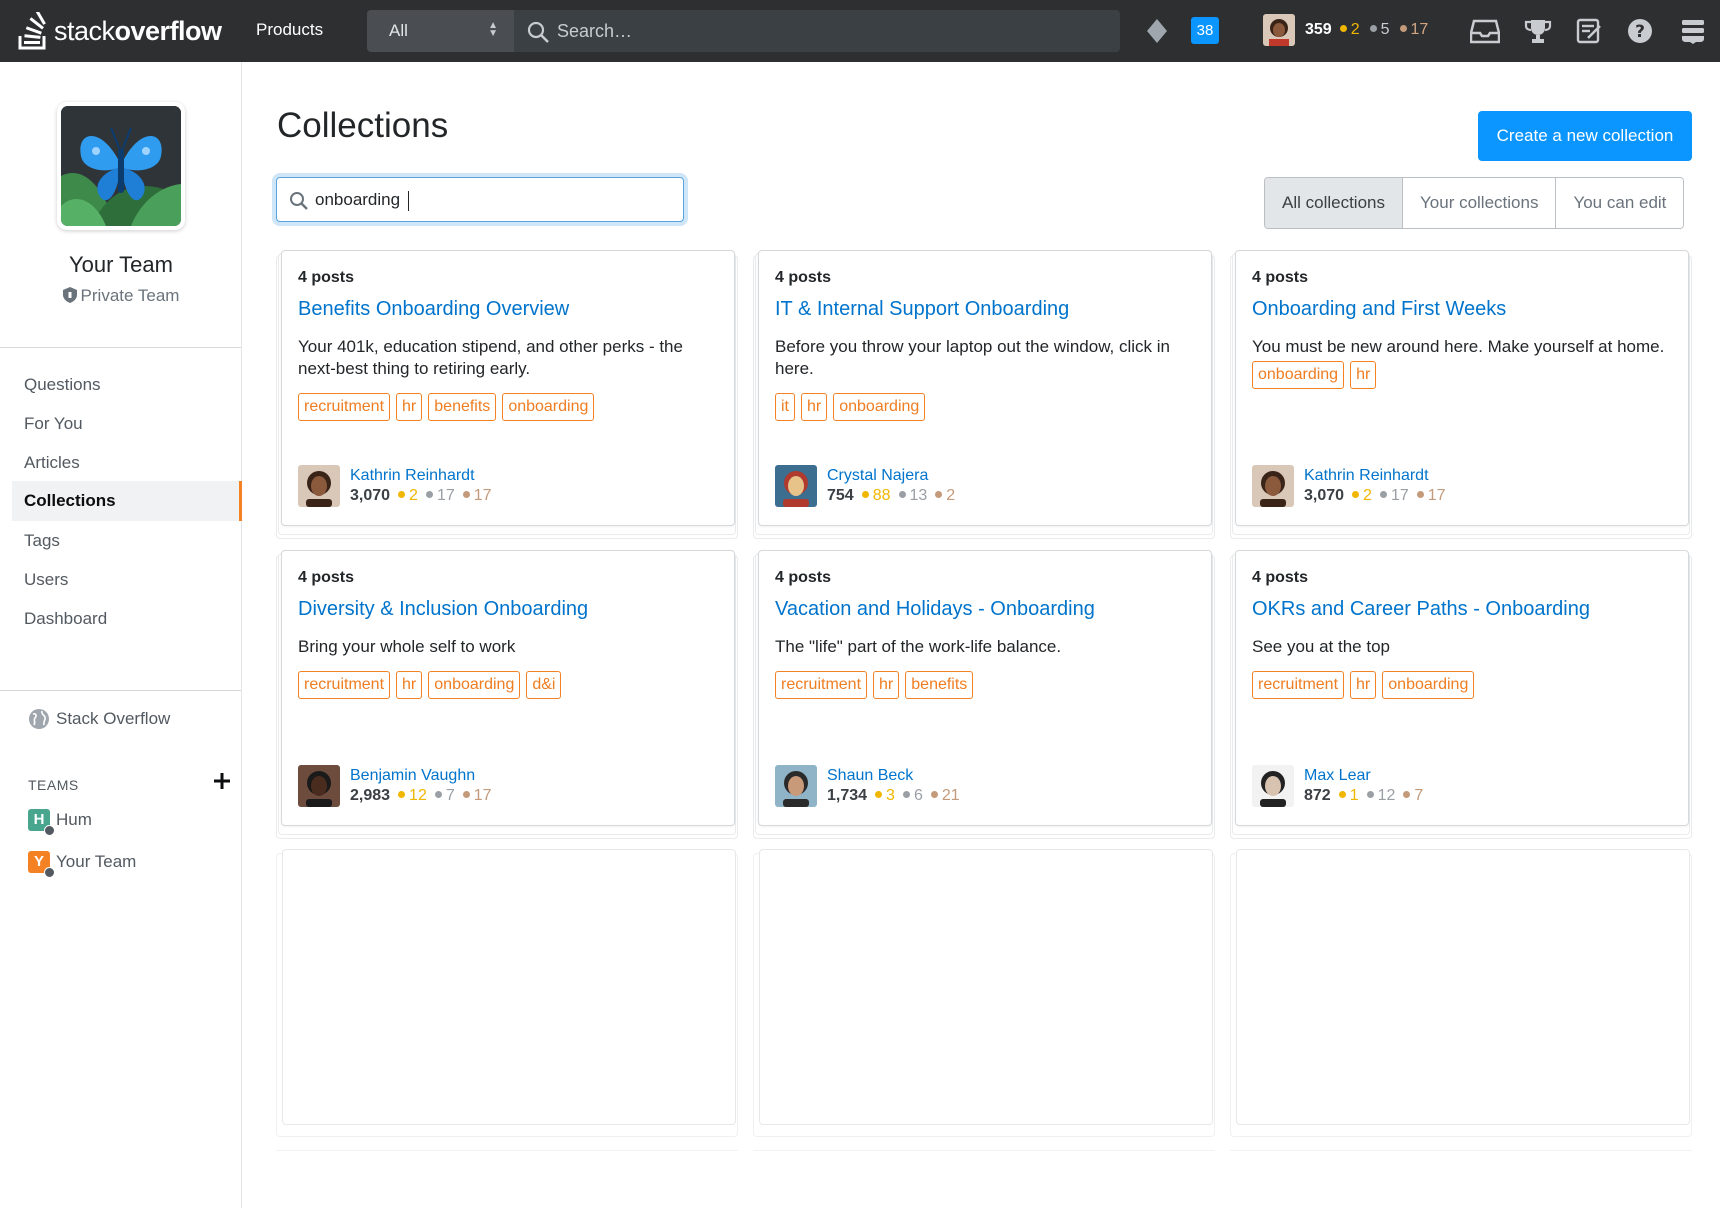 The width and height of the screenshot is (1720, 1208). I want to click on nav-collections: Collections, so click(127, 501).